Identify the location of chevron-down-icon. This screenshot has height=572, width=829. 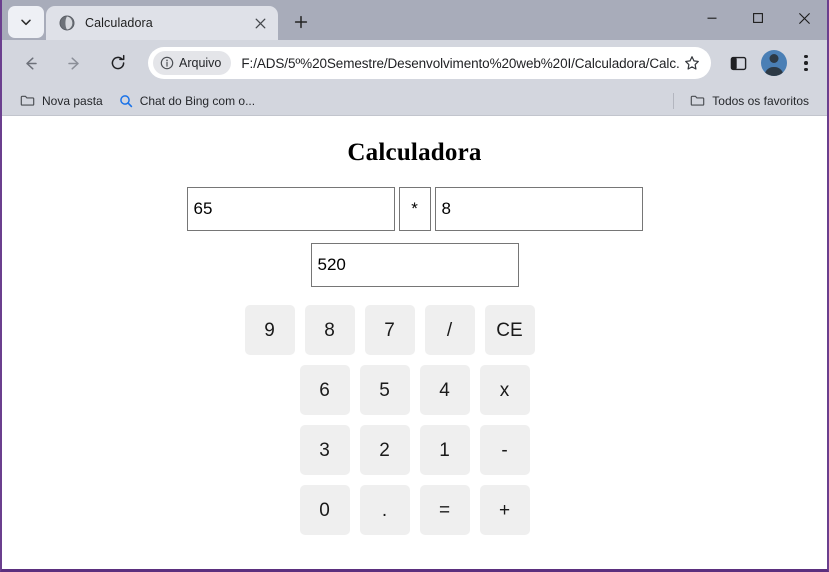
(26, 22).